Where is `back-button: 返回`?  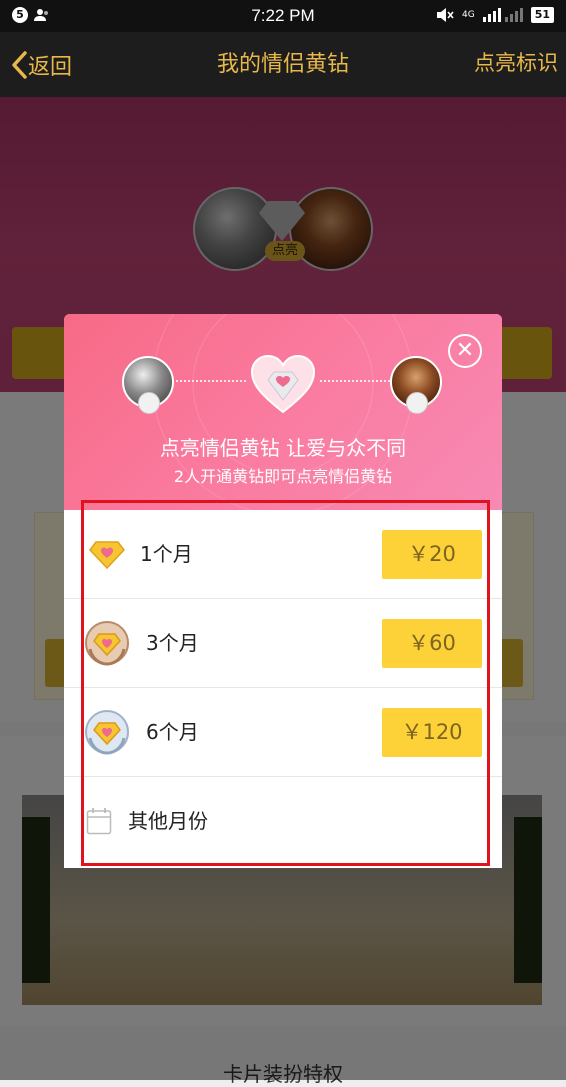
back-button: 返回 is located at coordinates (41, 64).